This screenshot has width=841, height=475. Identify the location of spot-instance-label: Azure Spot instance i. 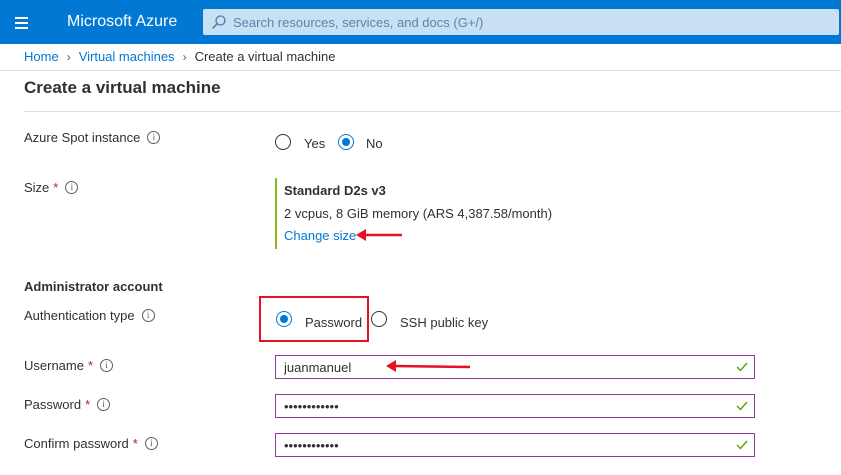
(92, 137).